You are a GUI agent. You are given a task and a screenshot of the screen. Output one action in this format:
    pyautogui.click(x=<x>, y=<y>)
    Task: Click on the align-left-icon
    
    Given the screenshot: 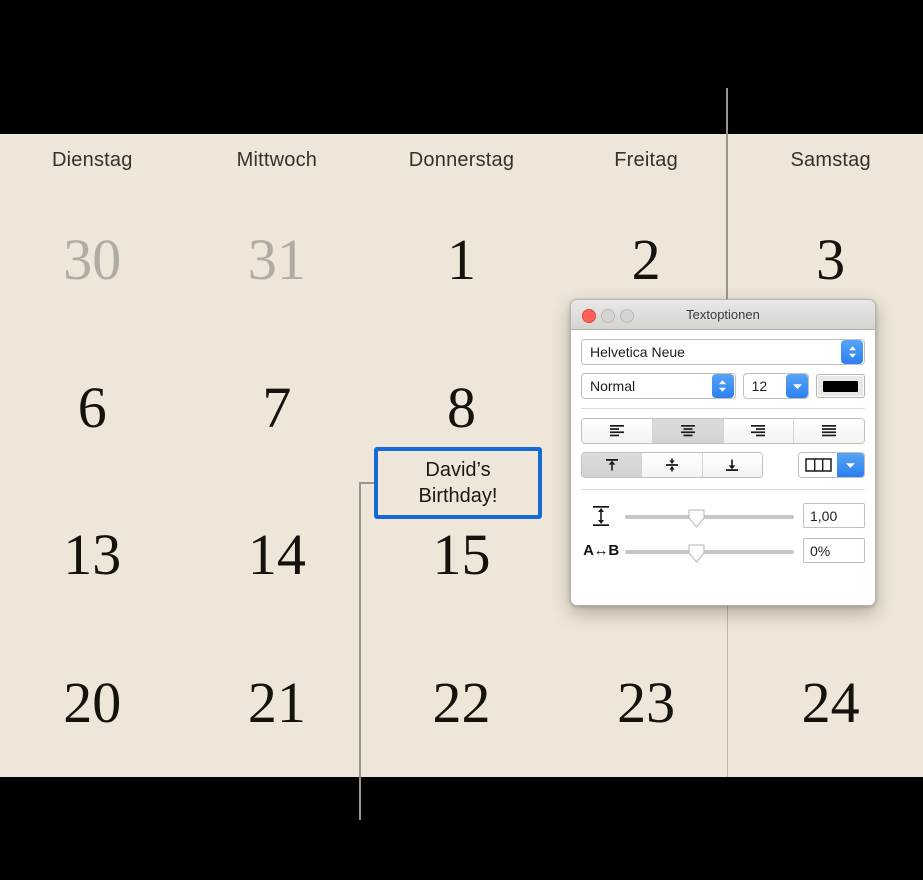 What is the action you would take?
    pyautogui.click(x=616, y=431)
    